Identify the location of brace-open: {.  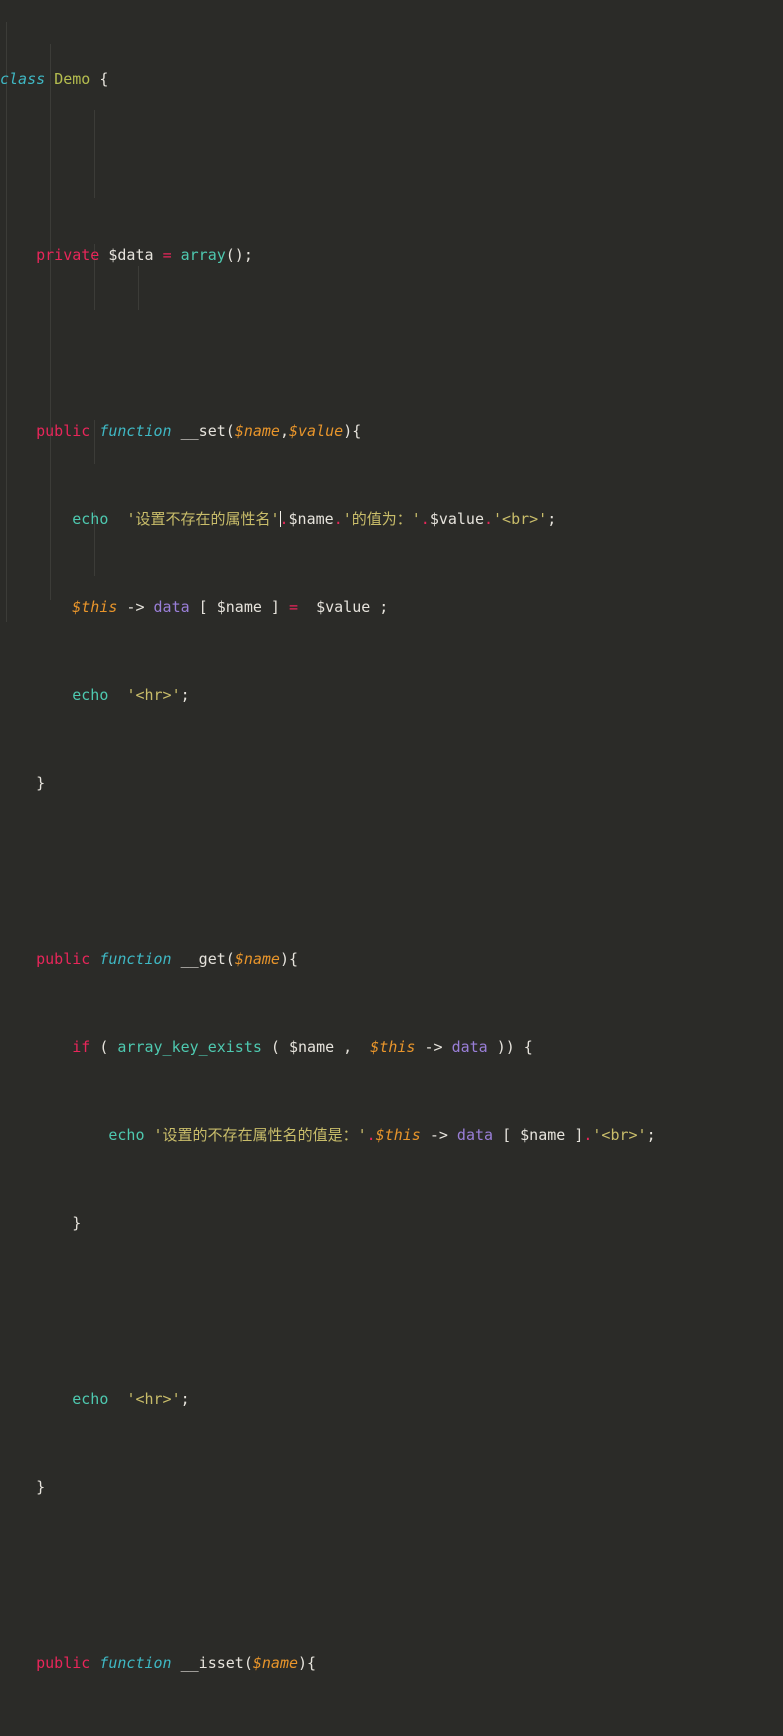
(99, 79).